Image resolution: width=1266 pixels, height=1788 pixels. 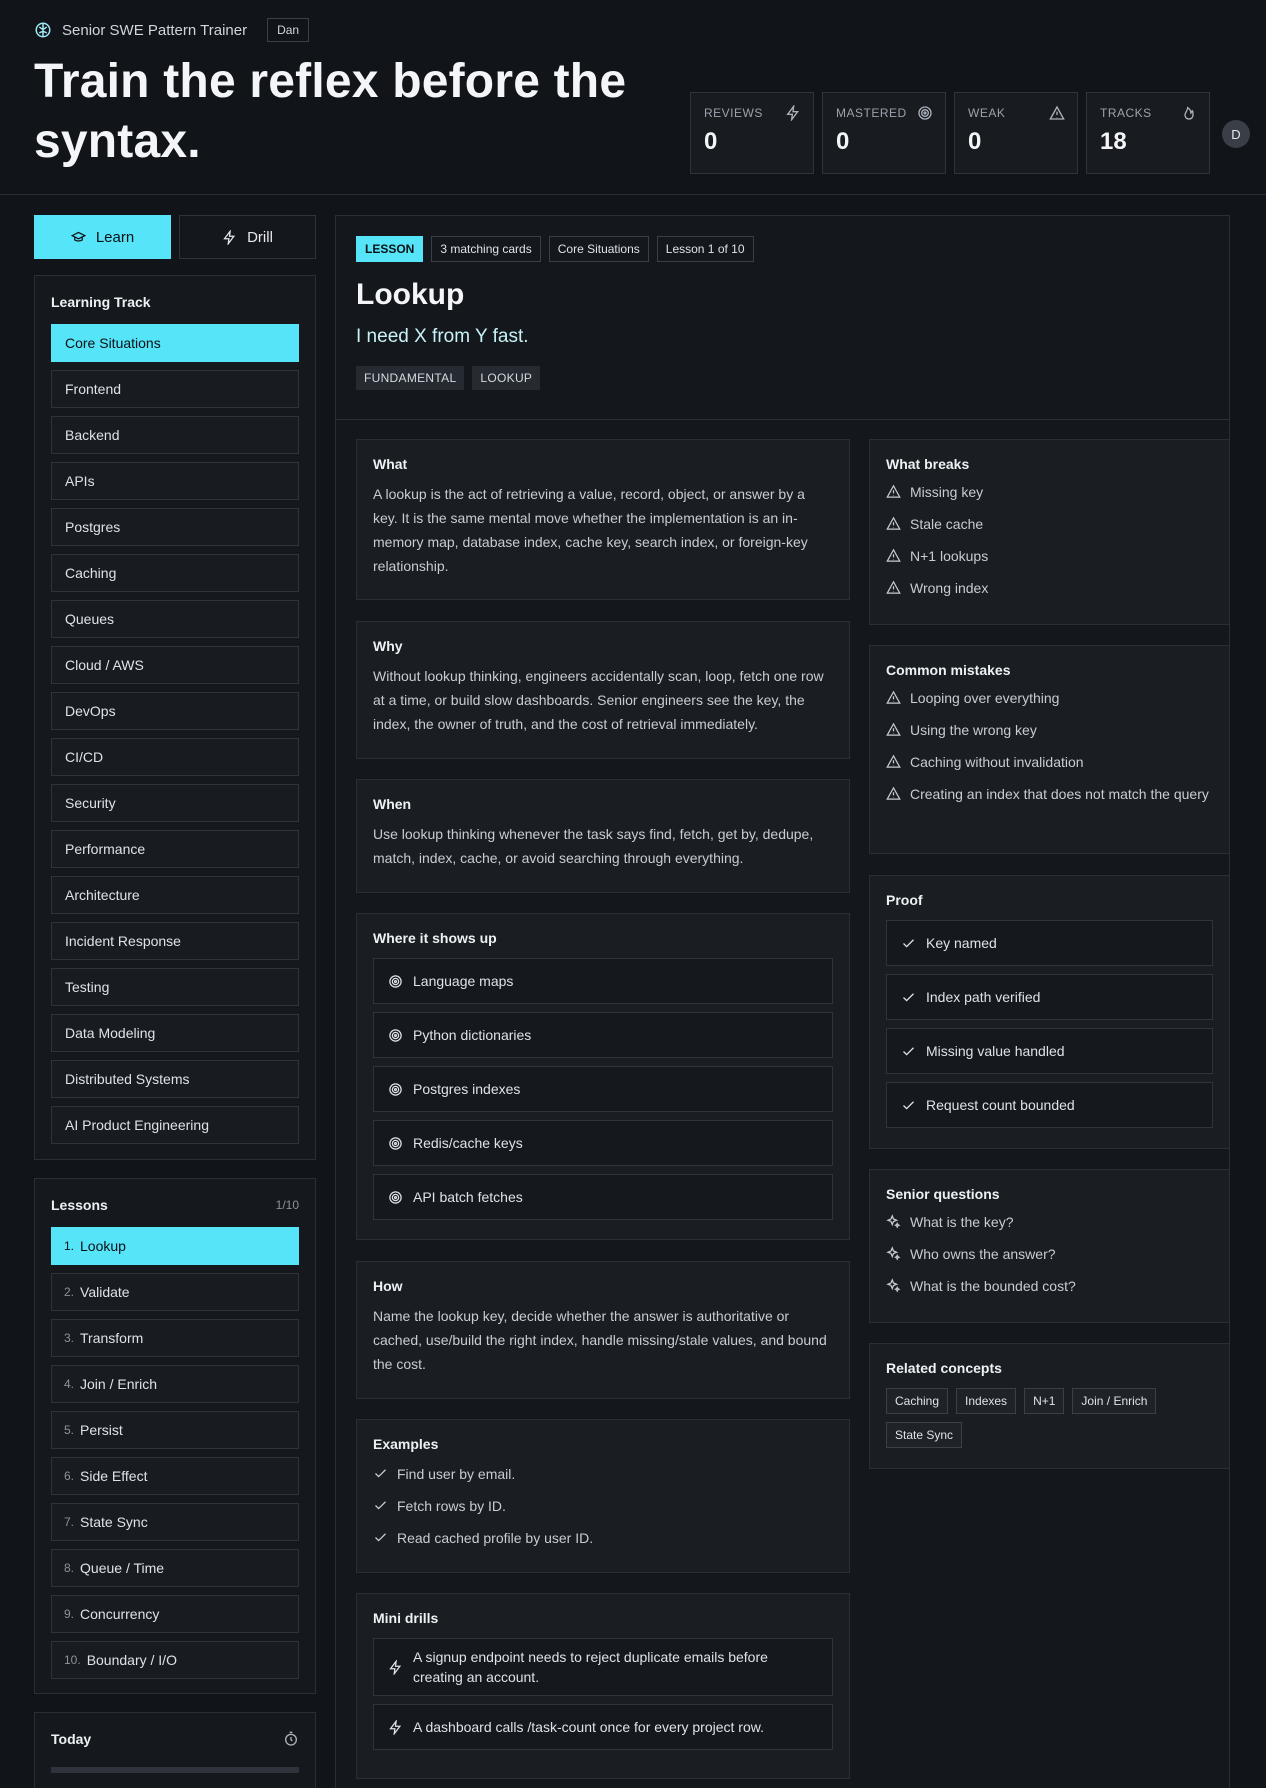 I want to click on lesson-item-join-enrich: 4. Join / Enrich, so click(x=175, y=1384).